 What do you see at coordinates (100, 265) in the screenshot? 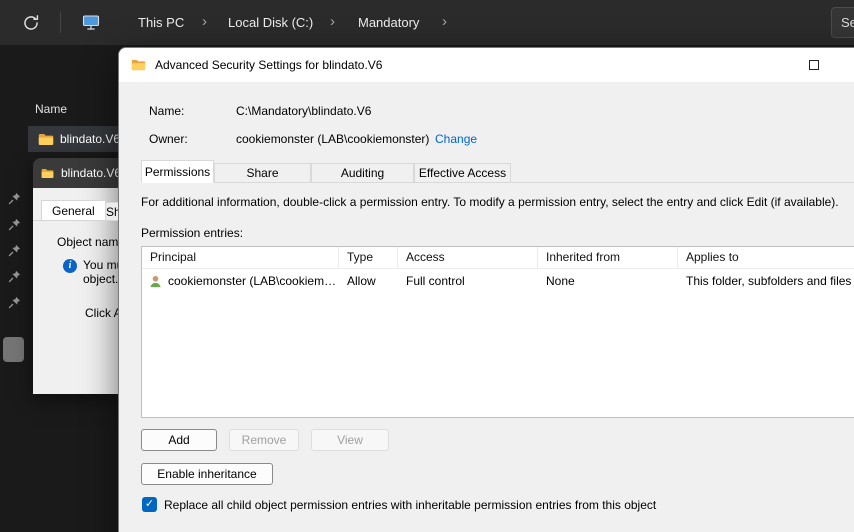
I see `permission-warning-text: You must` at bounding box center [100, 265].